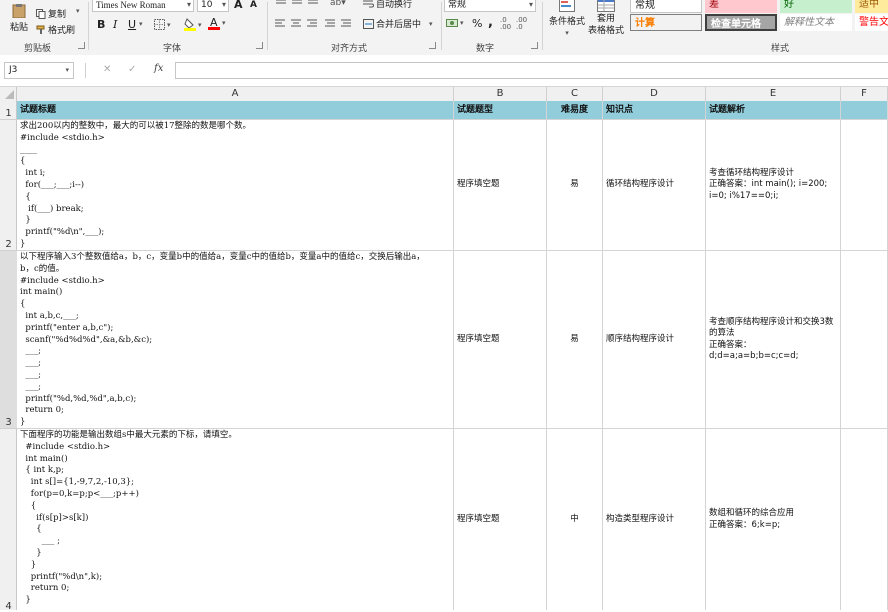  Describe the element at coordinates (78, 11) in the screenshot. I see `copy-dropdown-icon: ▾` at that location.